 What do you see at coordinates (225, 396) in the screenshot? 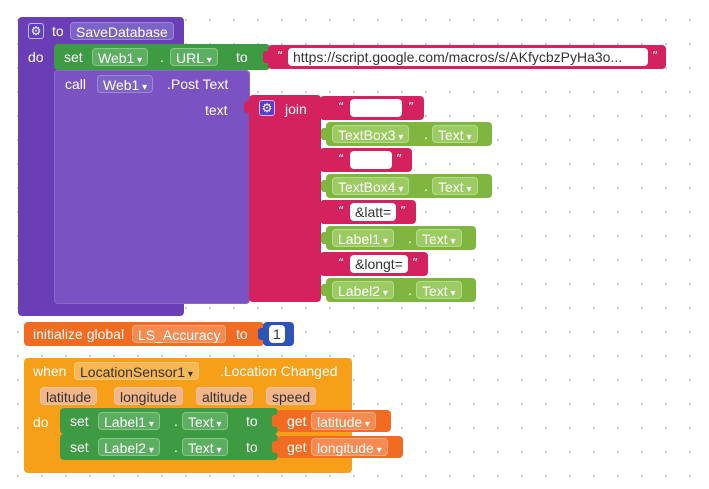
I see `param-altitude: altitude` at bounding box center [225, 396].